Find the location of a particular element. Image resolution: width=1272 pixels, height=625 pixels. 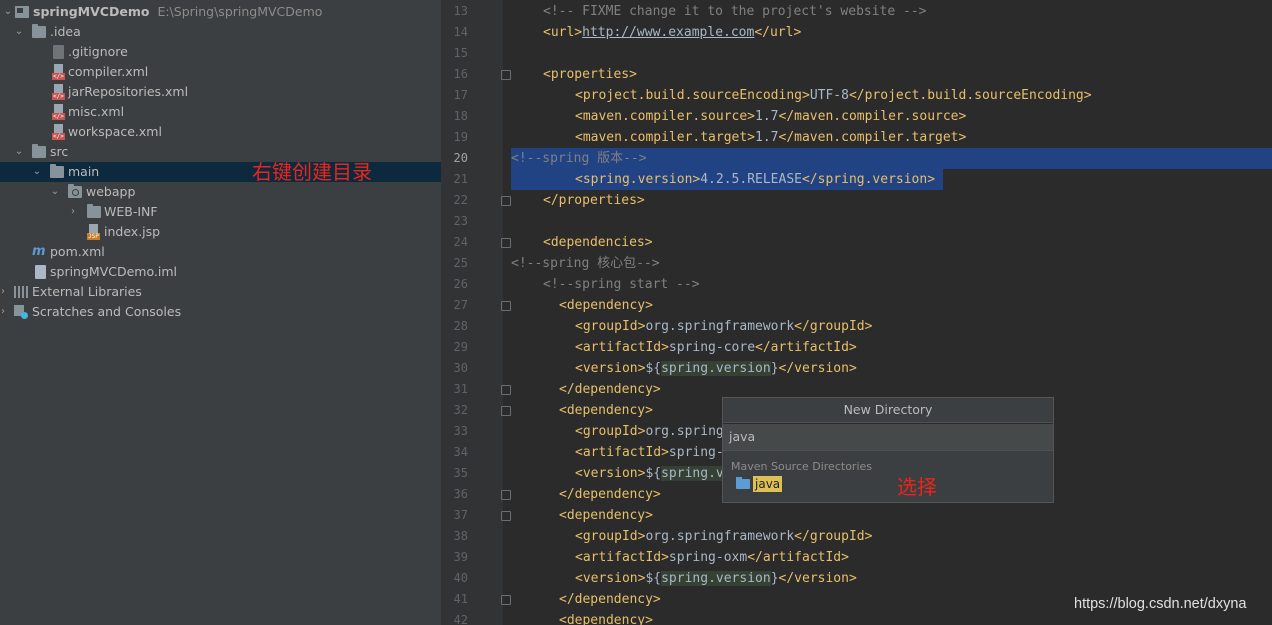

xml-tag: <dependencies> is located at coordinates (598, 242).